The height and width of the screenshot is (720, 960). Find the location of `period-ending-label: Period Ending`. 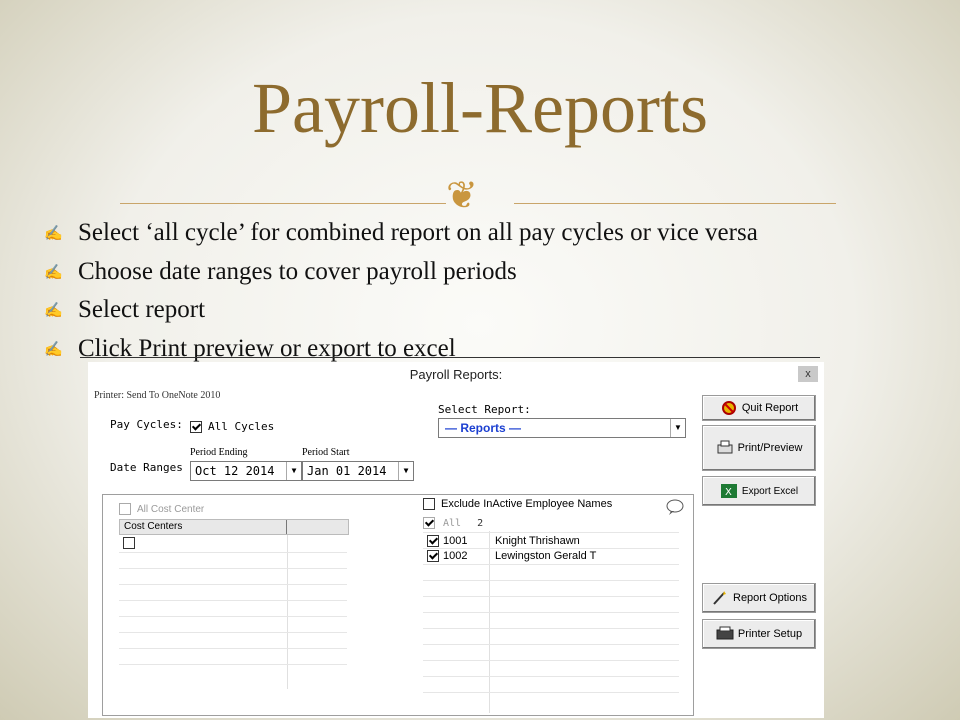

period-ending-label: Period Ending is located at coordinates (219, 452).